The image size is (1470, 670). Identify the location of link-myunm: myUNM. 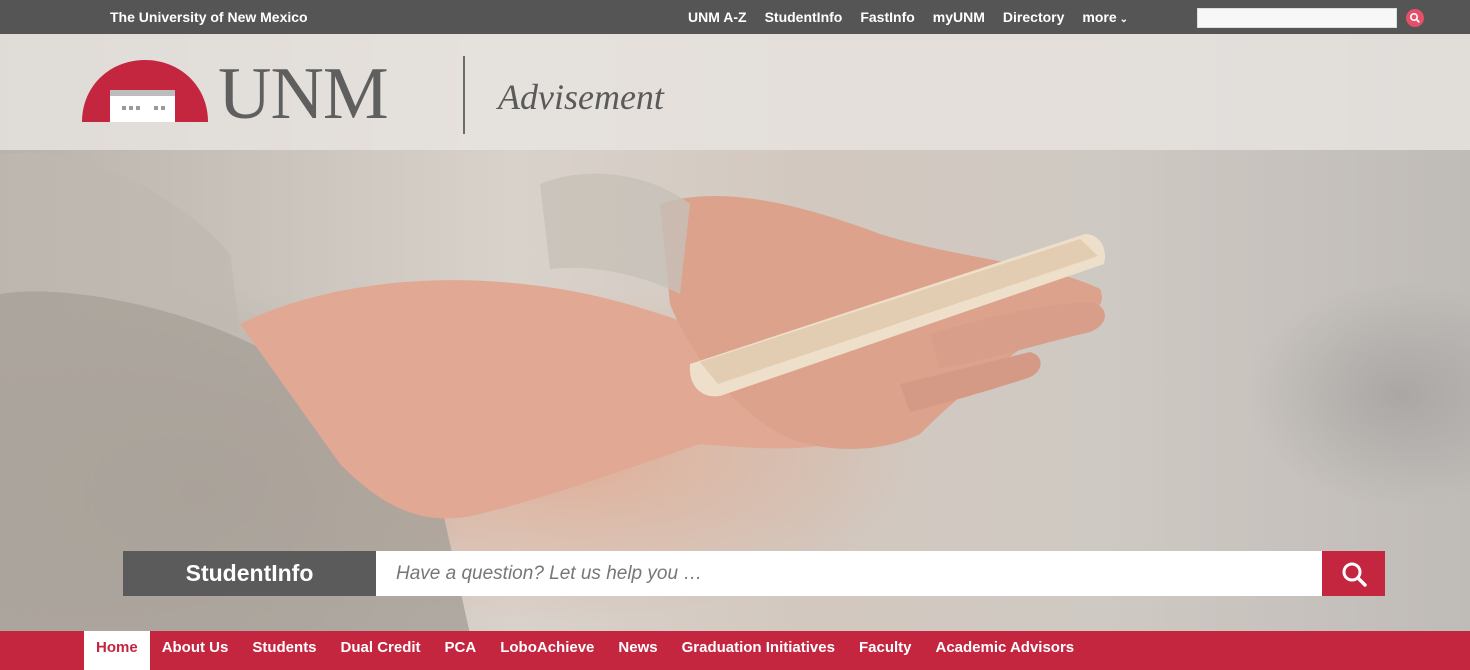
(959, 17).